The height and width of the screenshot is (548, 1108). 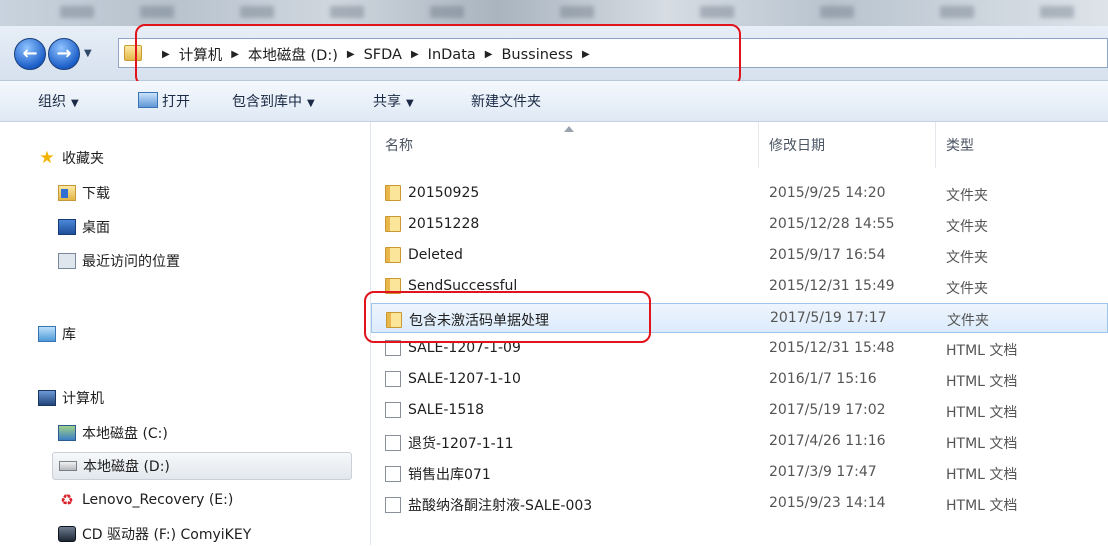 I want to click on file-name: 20150925, so click(x=444, y=193).